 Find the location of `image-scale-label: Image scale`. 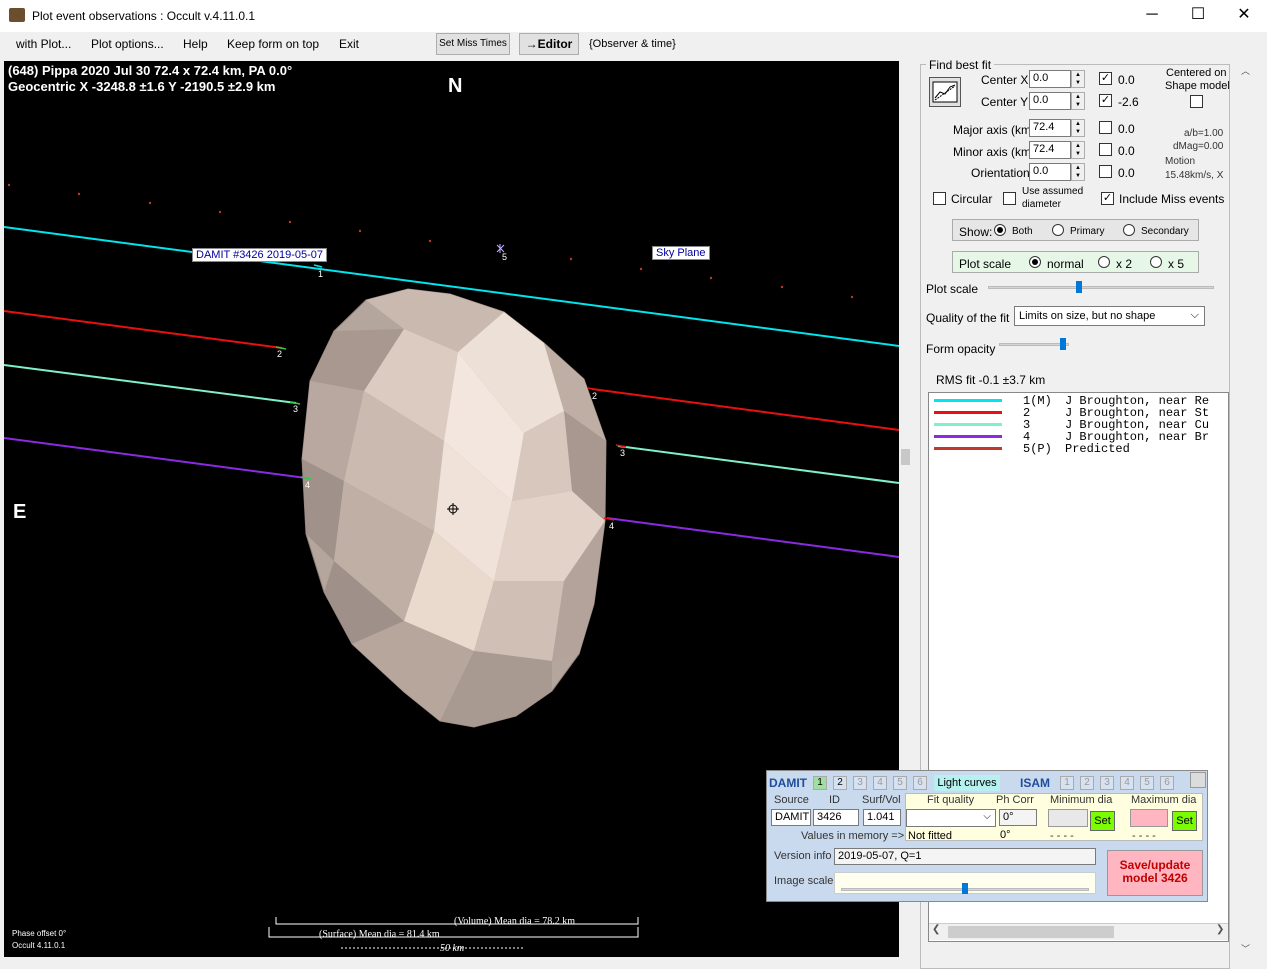

image-scale-label: Image scale is located at coordinates (804, 881).